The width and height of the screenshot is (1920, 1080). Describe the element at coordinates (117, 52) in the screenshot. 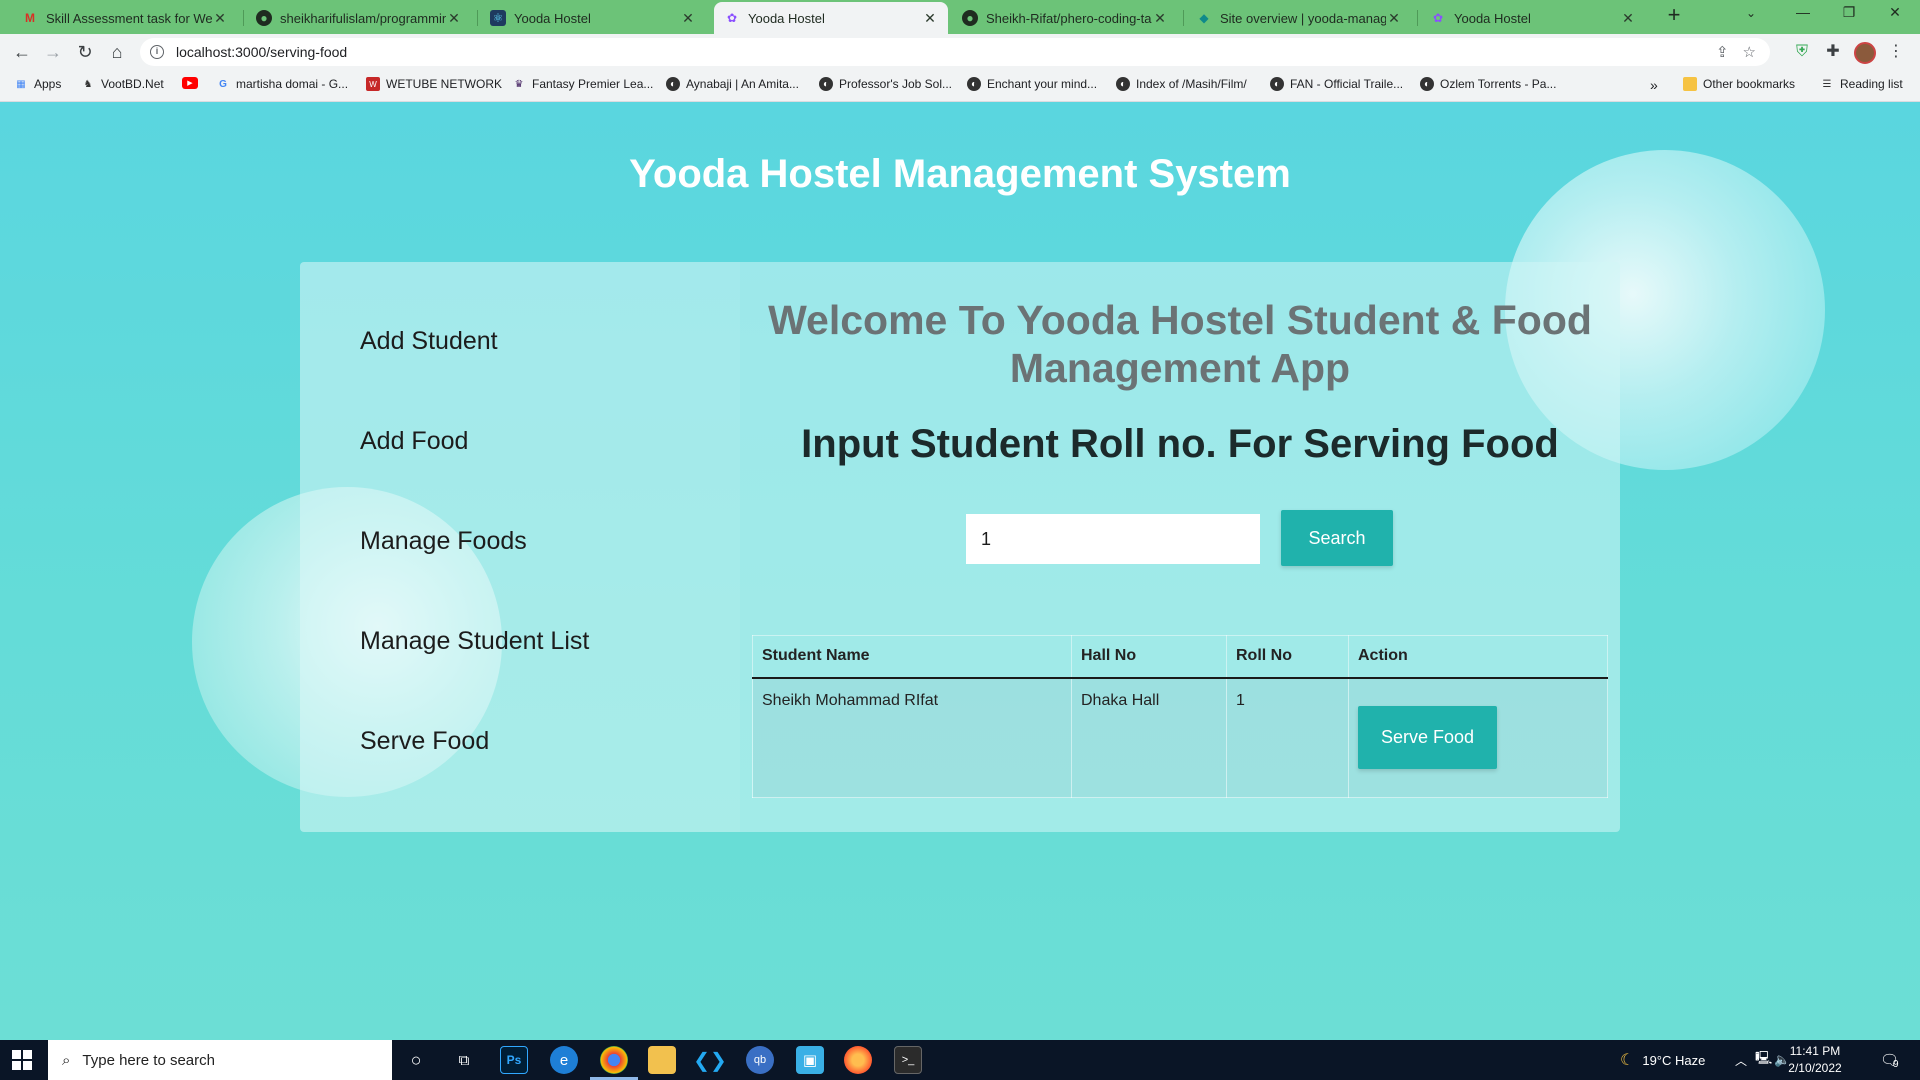

I see `home-icon: ⌂` at that location.